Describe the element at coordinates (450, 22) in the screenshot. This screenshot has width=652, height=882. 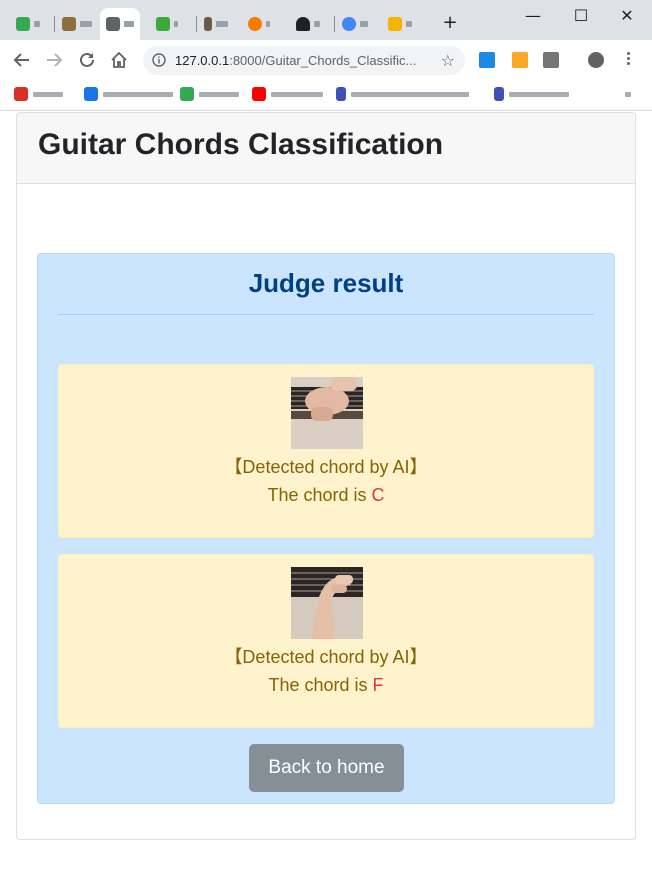
I see `new-tab-button: +` at that location.